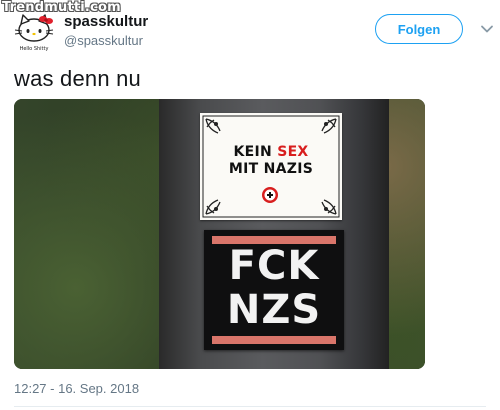  What do you see at coordinates (274, 340) in the screenshot?
I see `sticker-stripe-bottom` at bounding box center [274, 340].